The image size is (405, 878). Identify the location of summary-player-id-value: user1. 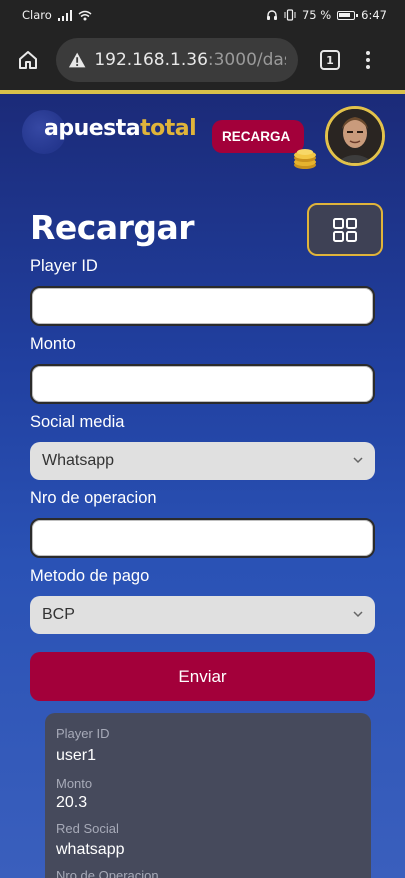
(76, 755).